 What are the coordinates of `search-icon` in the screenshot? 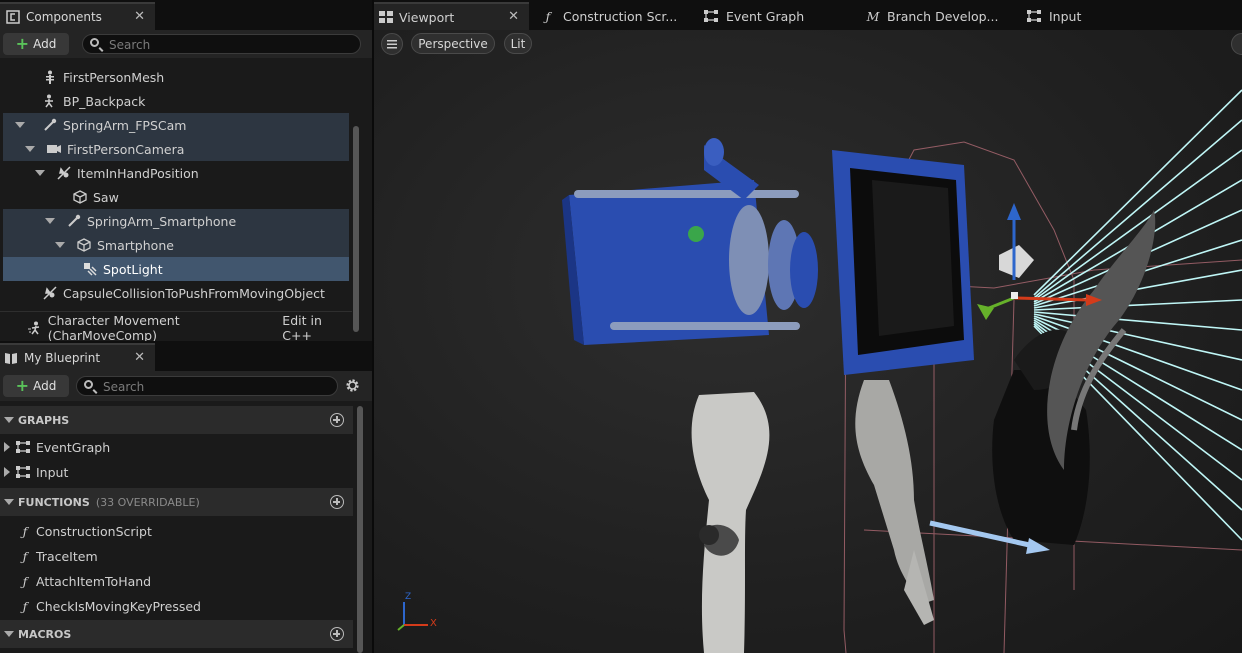 It's located at (94, 42).